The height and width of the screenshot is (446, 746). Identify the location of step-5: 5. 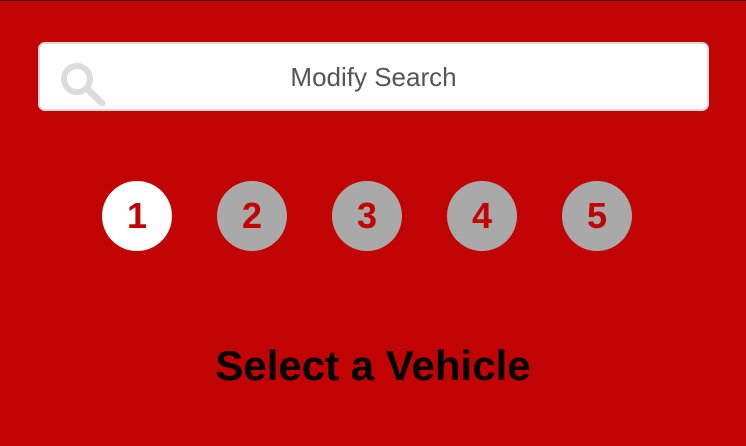
(597, 216).